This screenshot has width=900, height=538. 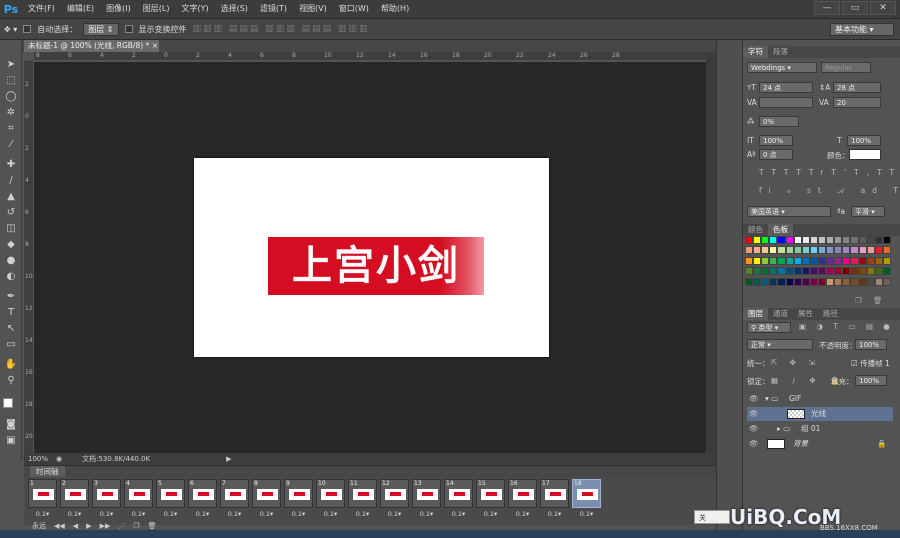 What do you see at coordinates (370, 56) in the screenshot?
I see `ruler-top: 8 6 4 2 0 2 4 6 8 10 12 14 16 18 20 22 24 26 28` at bounding box center [370, 56].